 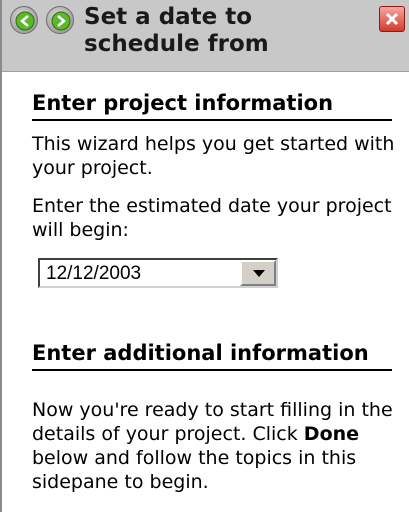 What do you see at coordinates (60, 20) in the screenshot?
I see `forward-button` at bounding box center [60, 20].